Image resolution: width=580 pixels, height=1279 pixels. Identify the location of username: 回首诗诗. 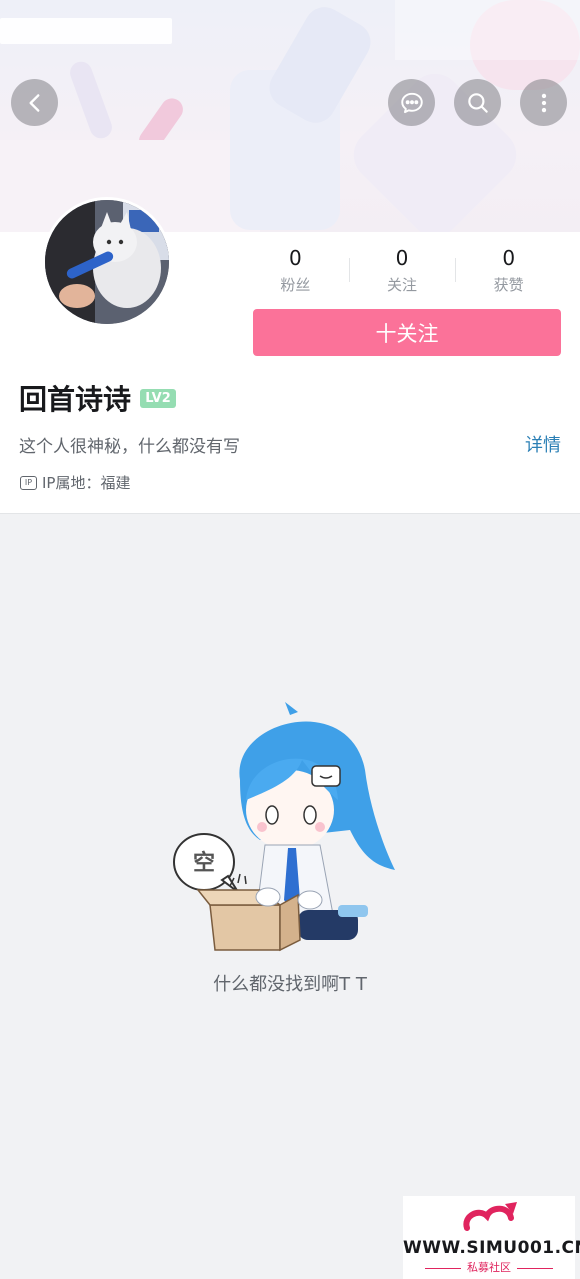
(75, 399).